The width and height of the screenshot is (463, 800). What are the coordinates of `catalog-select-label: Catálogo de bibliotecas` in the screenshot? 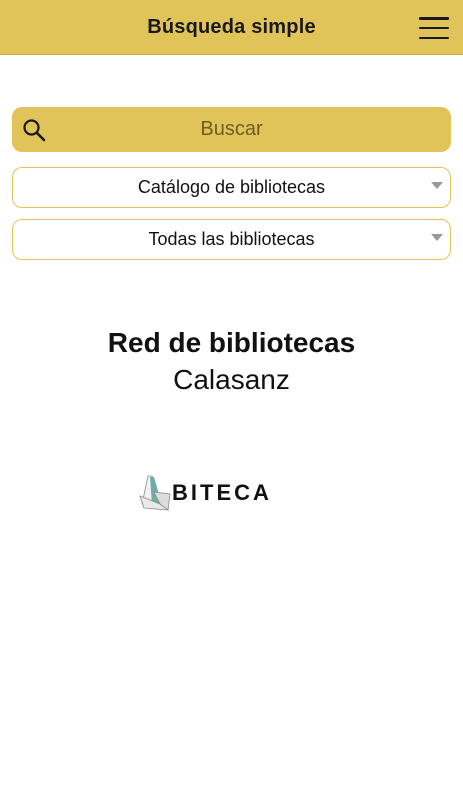 It's located at (231, 187).